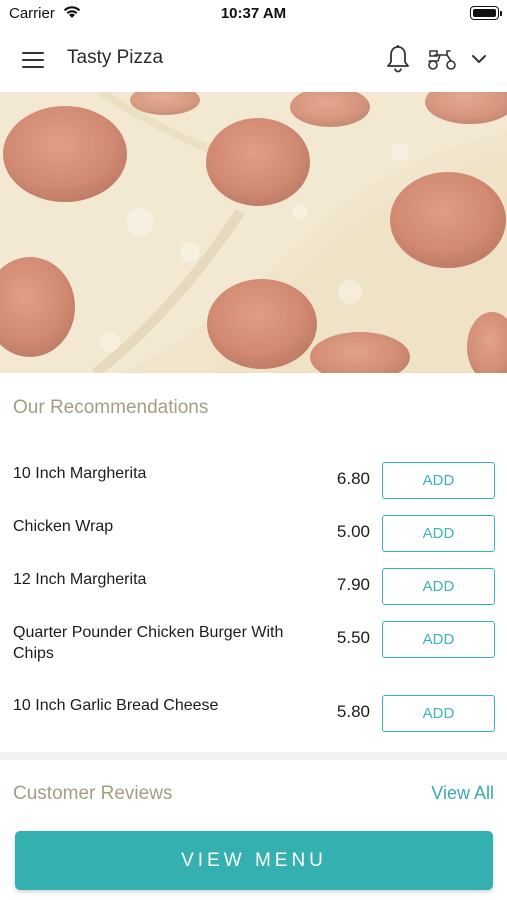 This screenshot has height=900, width=507. What do you see at coordinates (353, 711) in the screenshot?
I see `item-price: 5.80` at bounding box center [353, 711].